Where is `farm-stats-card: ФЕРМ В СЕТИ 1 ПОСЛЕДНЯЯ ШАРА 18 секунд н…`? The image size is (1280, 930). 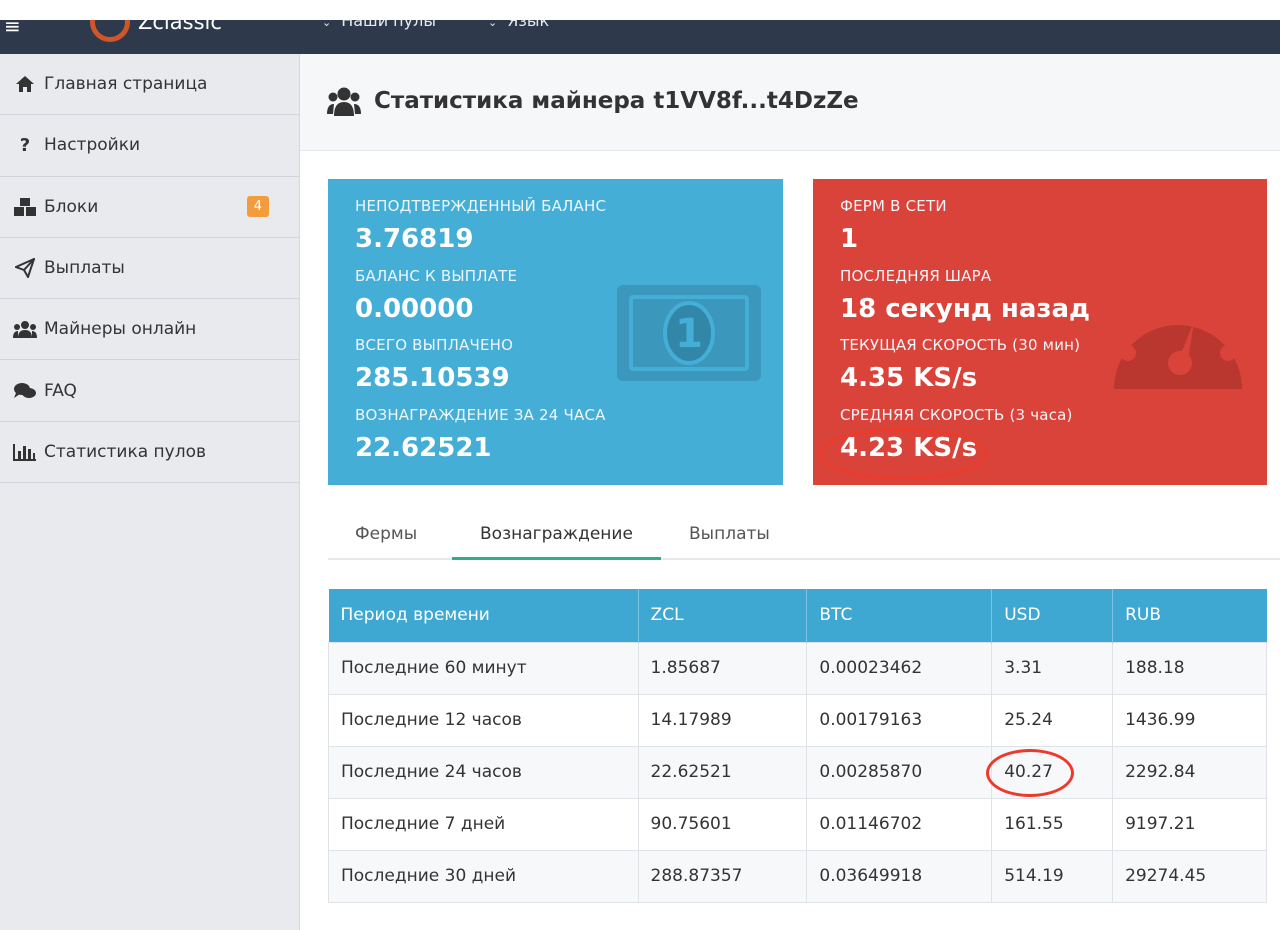
farm-stats-card: ФЕРМ В СЕТИ 1 ПОСЛЕДНЯЯ ШАРА 18 секунд н… is located at coordinates (1040, 332).